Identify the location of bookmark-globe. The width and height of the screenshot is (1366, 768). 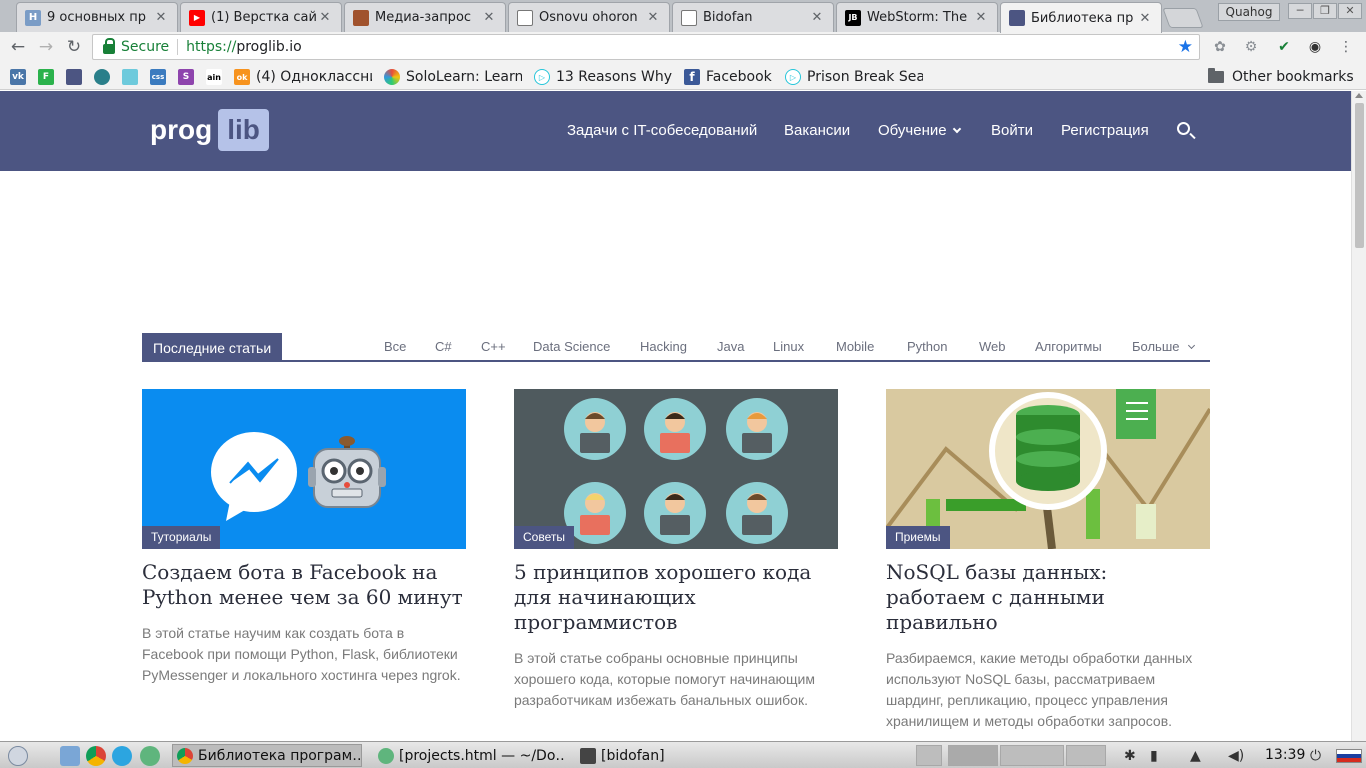
(102, 77).